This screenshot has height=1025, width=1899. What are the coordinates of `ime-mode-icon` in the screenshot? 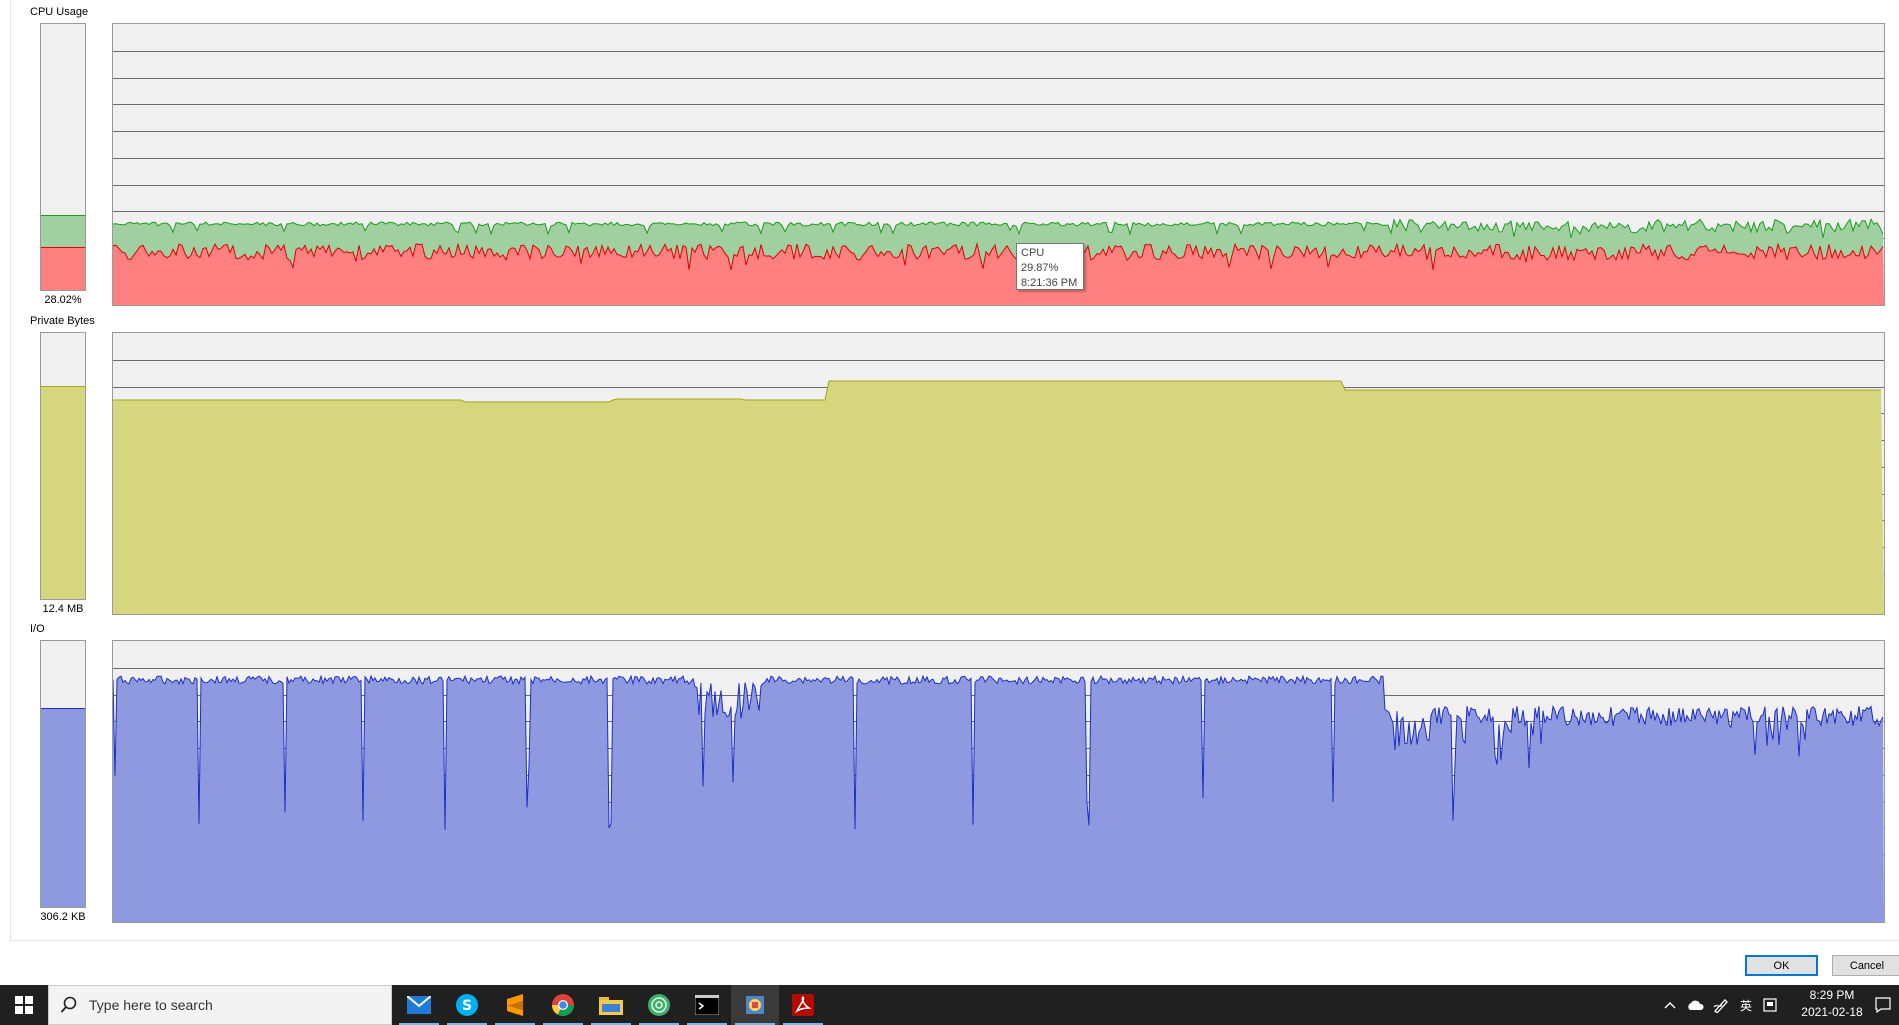 It's located at (1770, 1005).